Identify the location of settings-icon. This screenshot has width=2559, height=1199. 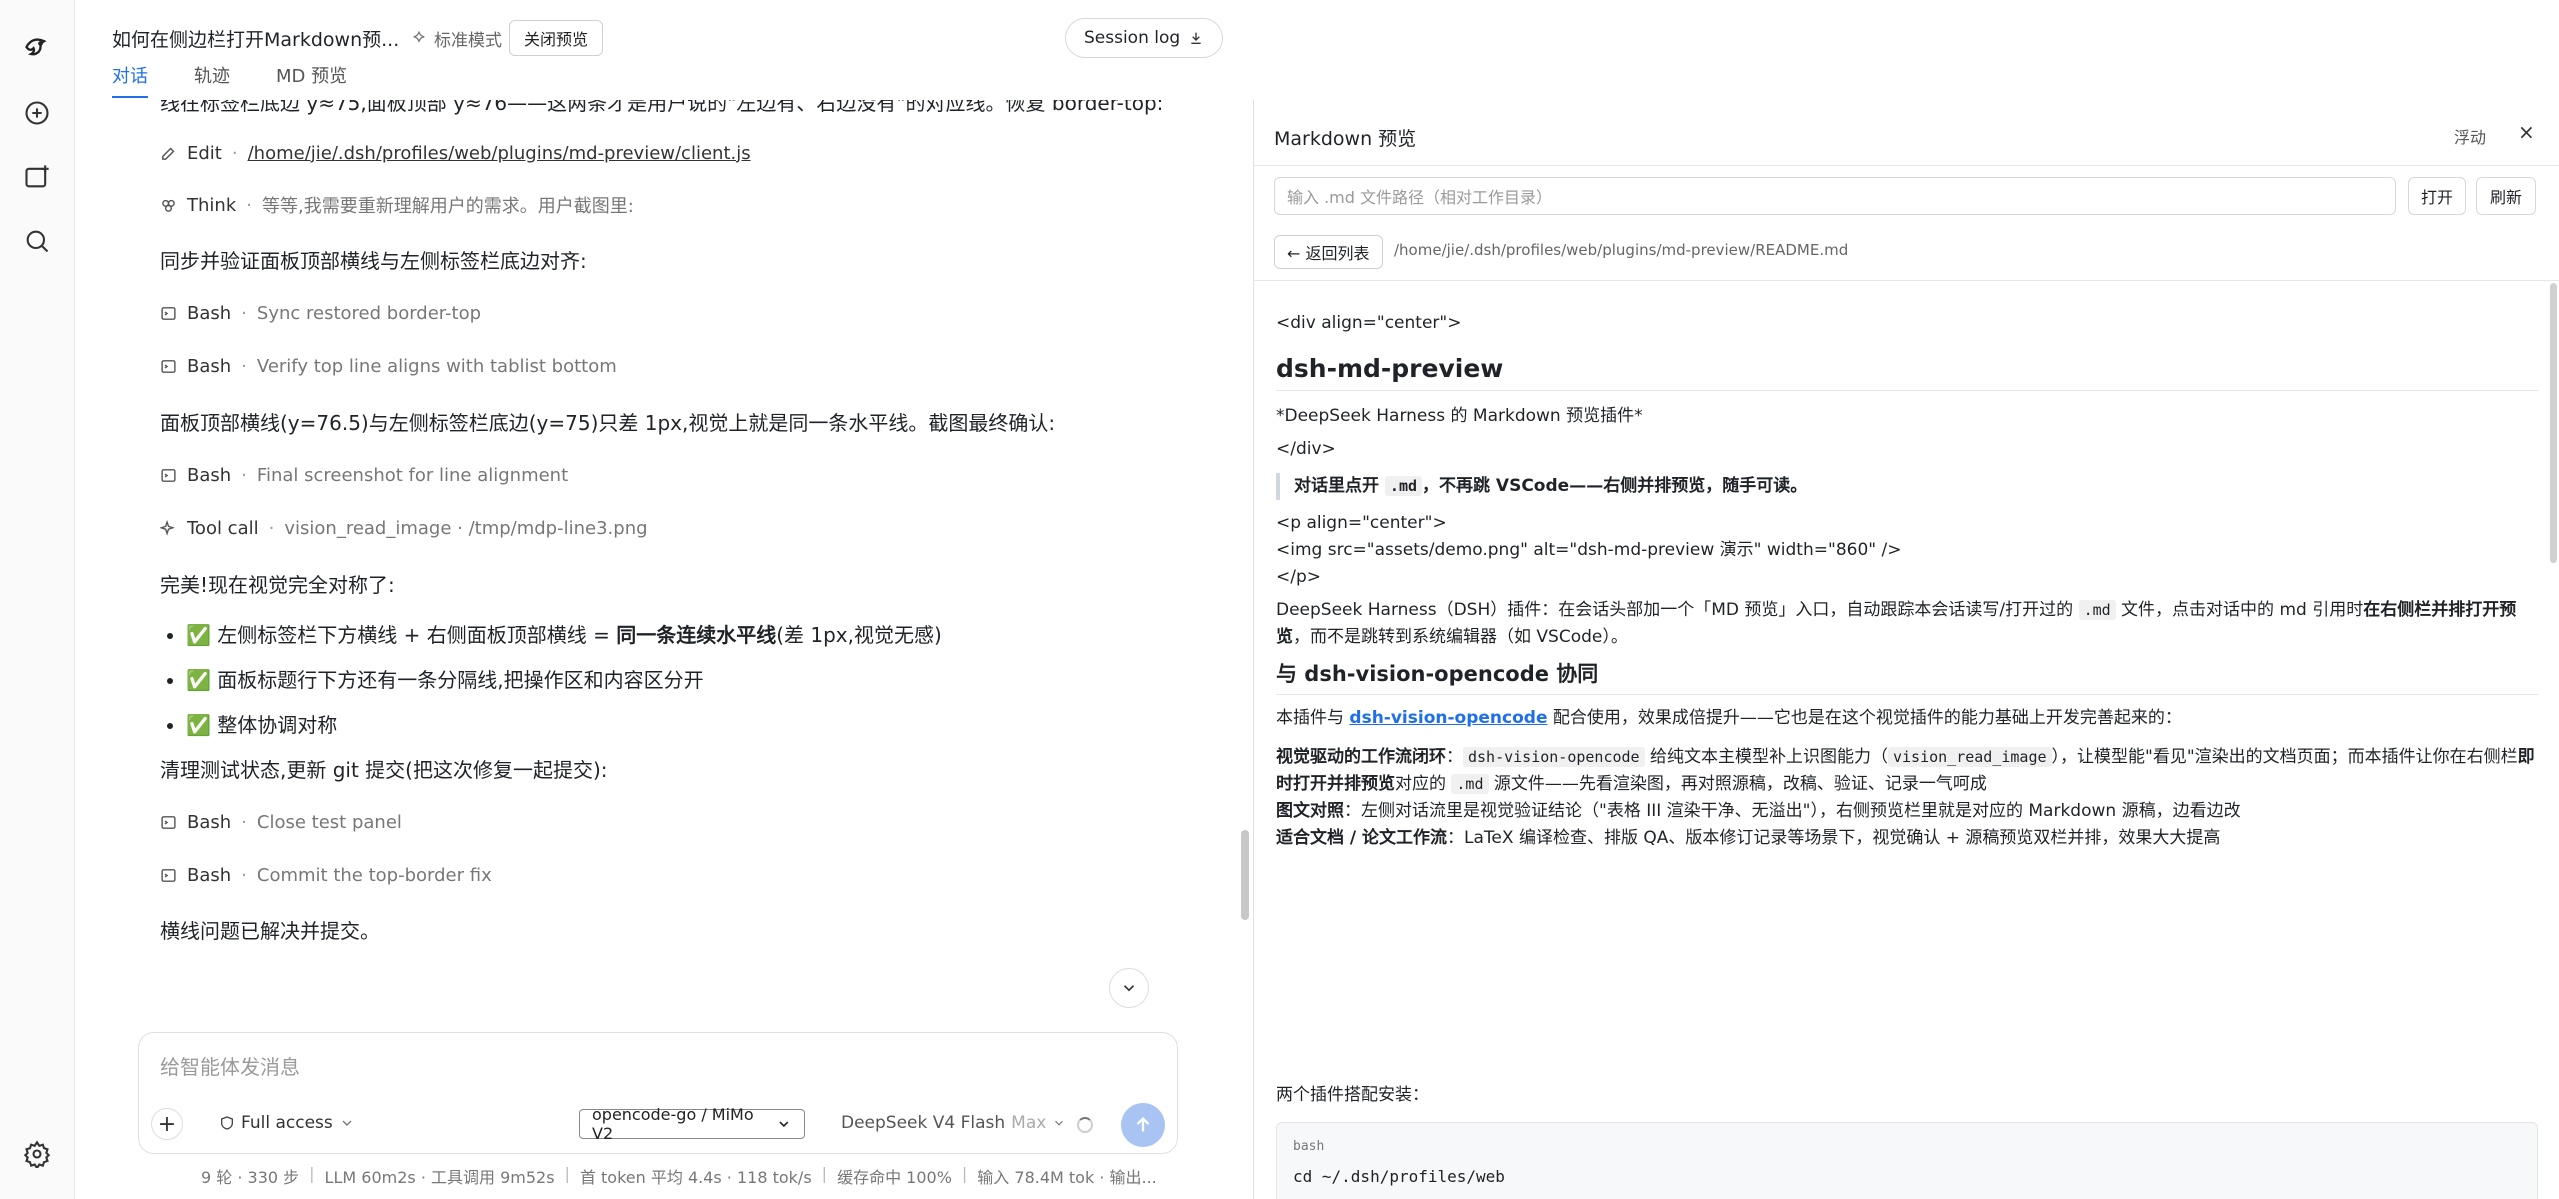
(37, 1154).